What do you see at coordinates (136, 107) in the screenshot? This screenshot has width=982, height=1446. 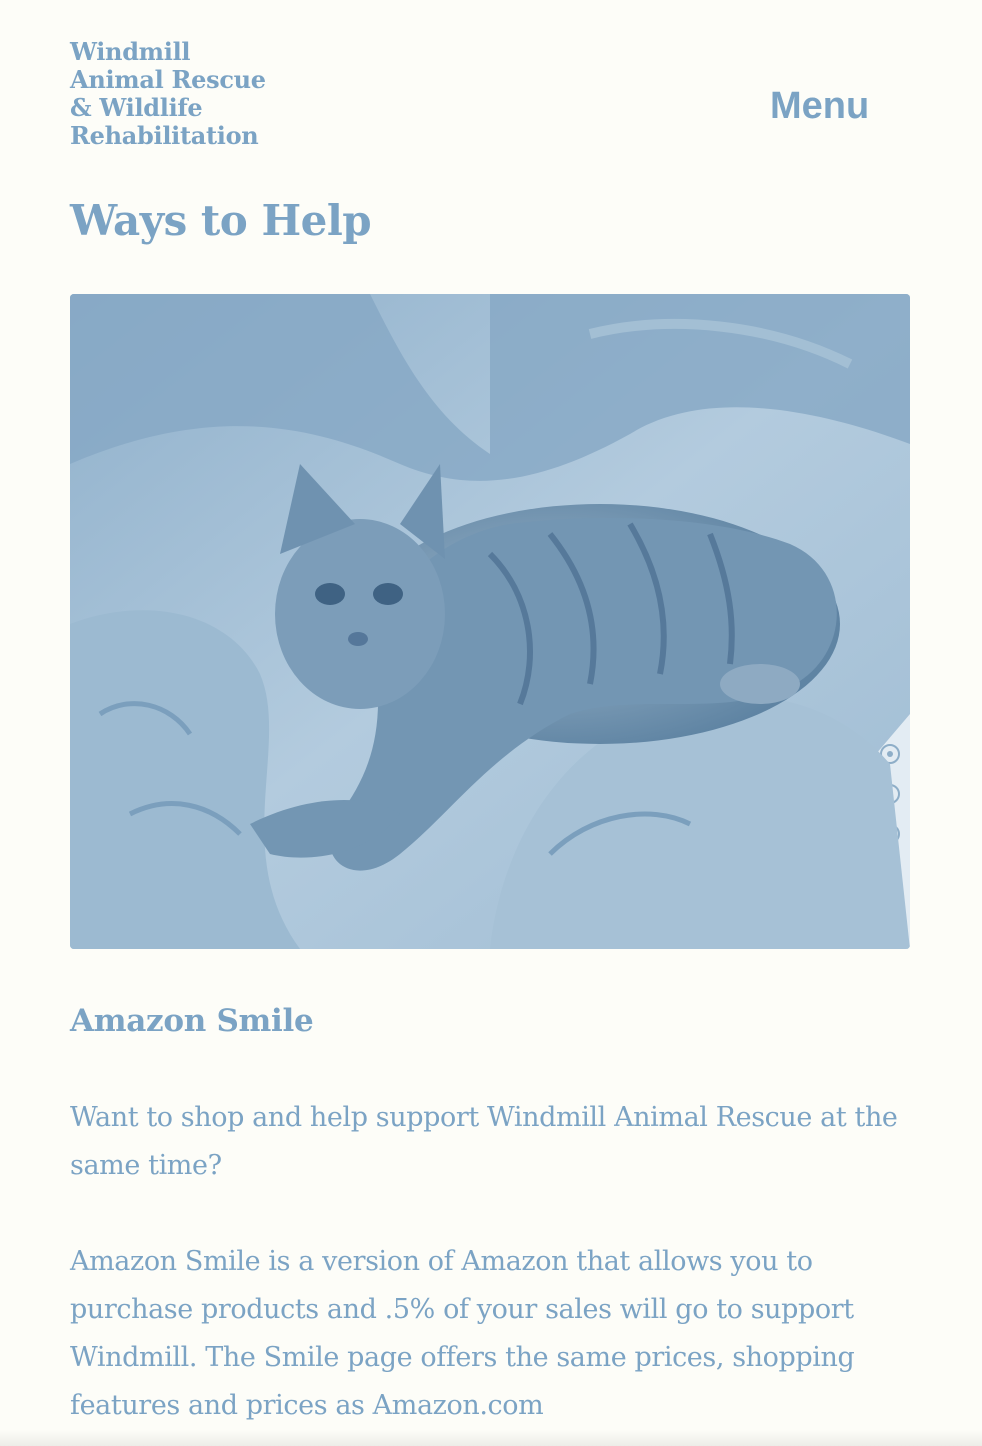 I see `site-title-line: & Wildlife` at bounding box center [136, 107].